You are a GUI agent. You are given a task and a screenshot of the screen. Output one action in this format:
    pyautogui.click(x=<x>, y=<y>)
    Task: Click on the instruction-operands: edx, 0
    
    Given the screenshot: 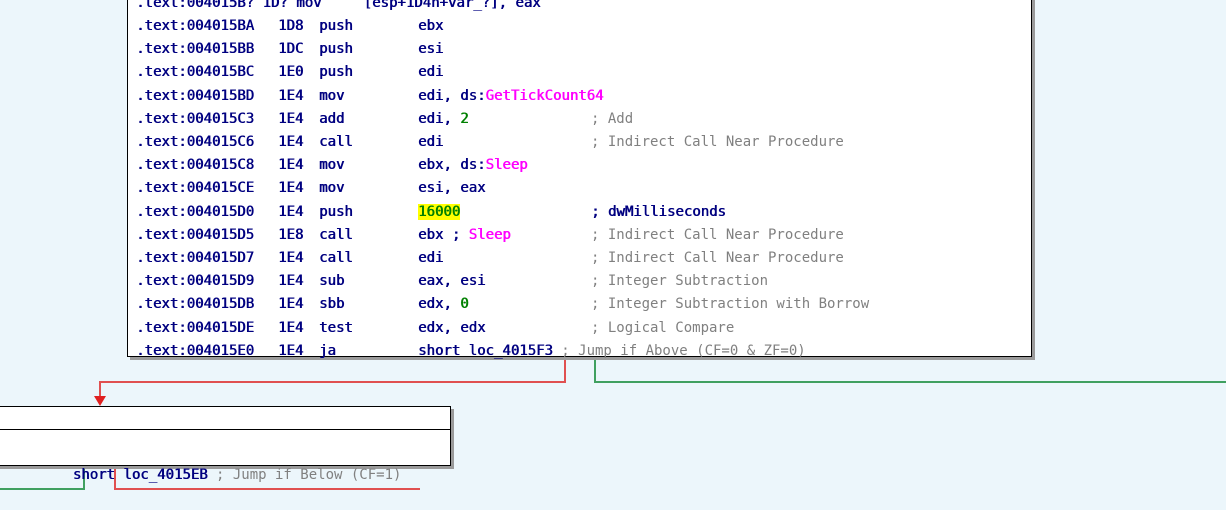 What is the action you would take?
    pyautogui.click(x=443, y=304)
    